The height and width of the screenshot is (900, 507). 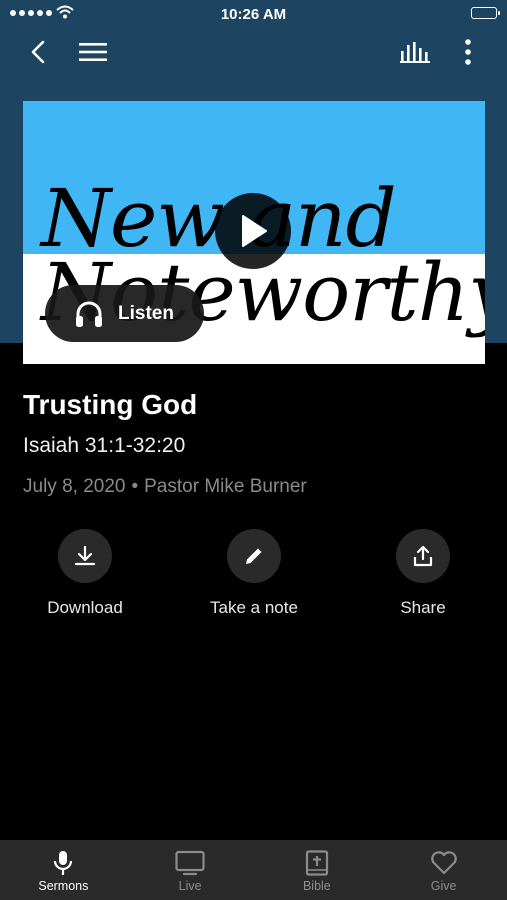 I want to click on sermon-meta: July 8, 2020 • Pastor Mike Burner, so click(x=165, y=487).